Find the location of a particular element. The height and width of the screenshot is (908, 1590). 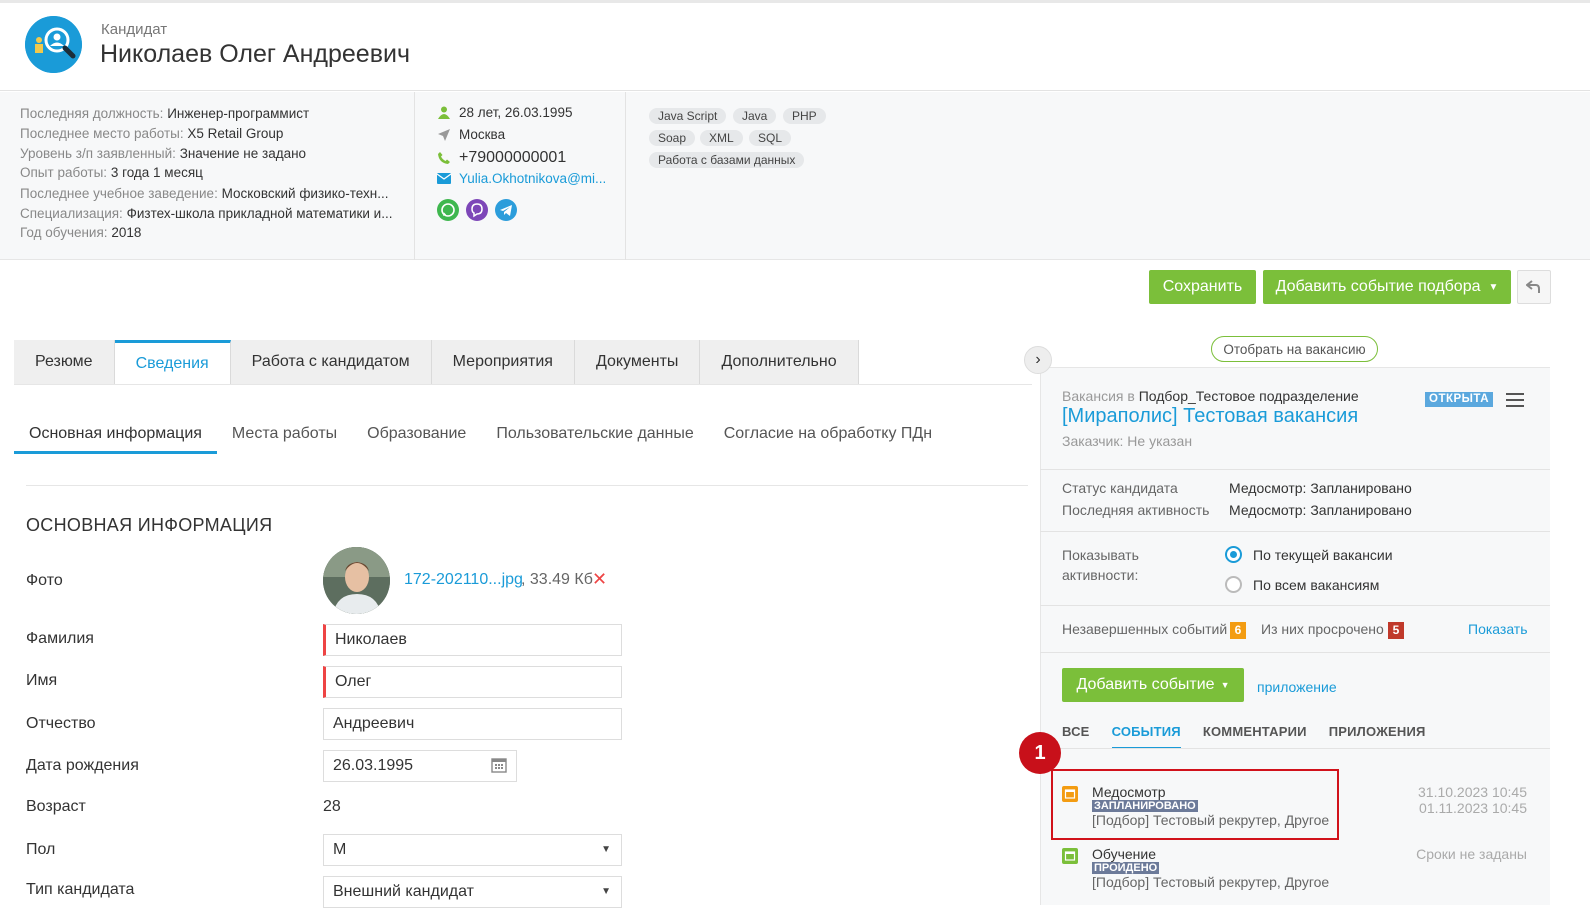

tab-documents: Документы is located at coordinates (637, 362).